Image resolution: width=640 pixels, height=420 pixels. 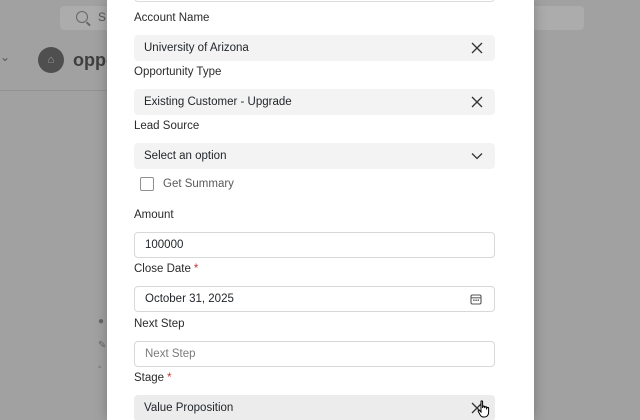 I want to click on lead-source-label: Lead Source, so click(x=167, y=126).